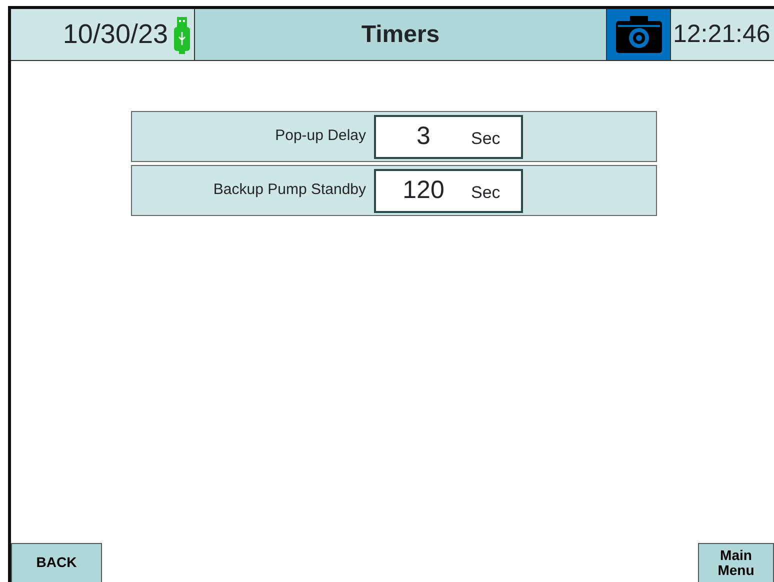  Describe the element at coordinates (448, 136) in the screenshot. I see `timer-value-field: 3 Sec` at that location.